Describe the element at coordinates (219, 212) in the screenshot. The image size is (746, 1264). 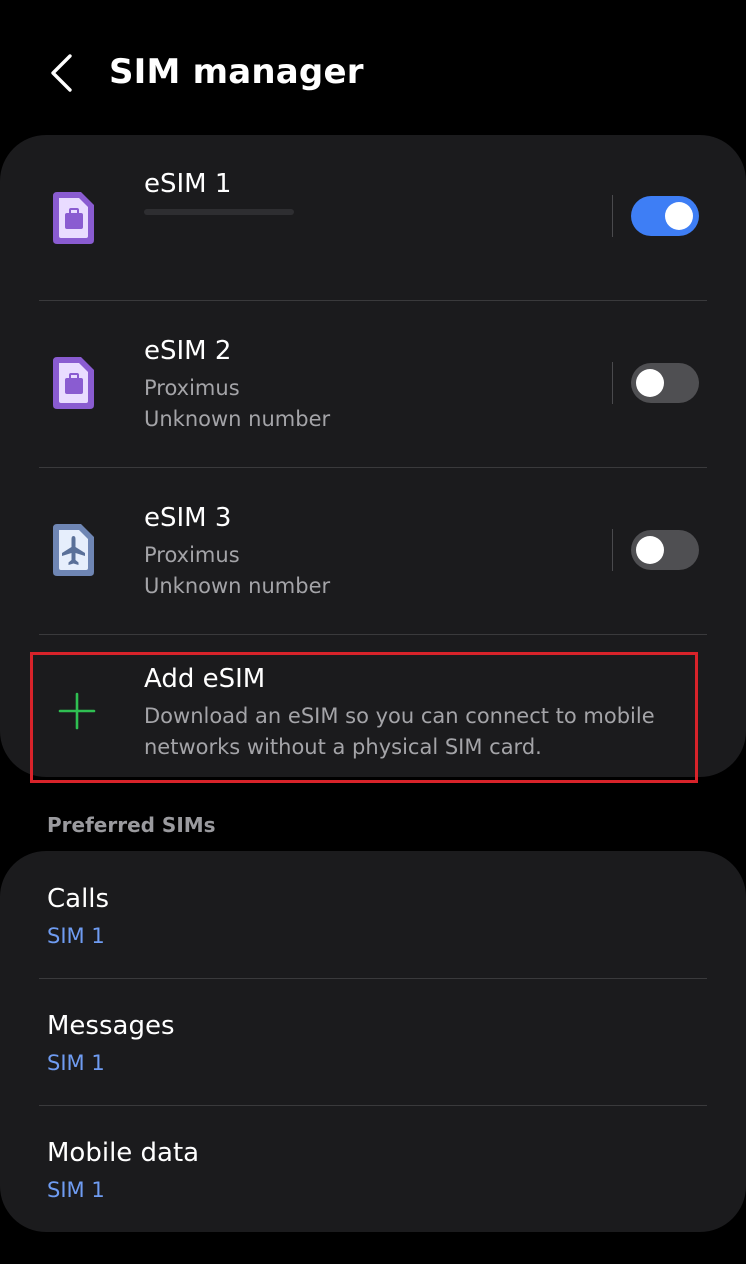
I see `redacted-number` at that location.